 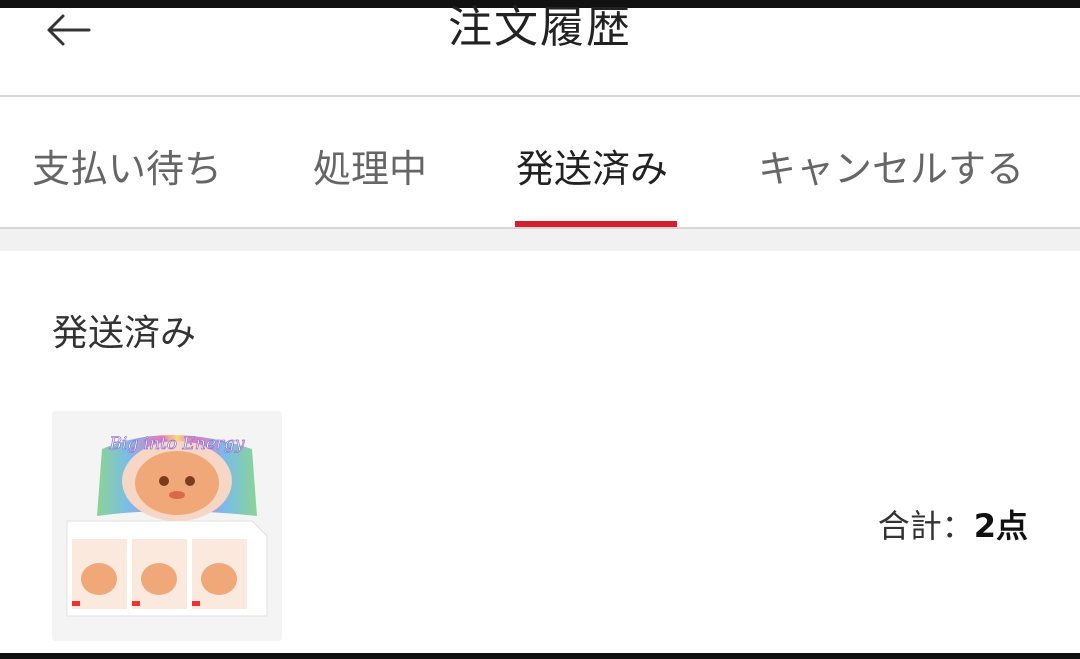 I want to click on app-header: 注文履歴, so click(x=540, y=49).